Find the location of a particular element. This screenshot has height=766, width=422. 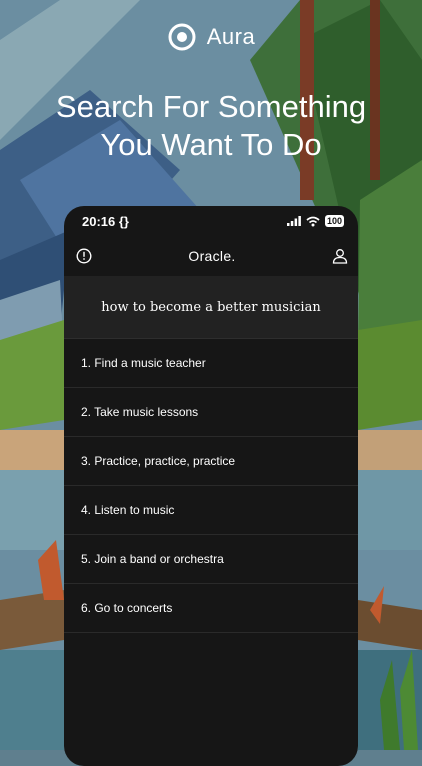

status-icons: 100 is located at coordinates (315, 221).